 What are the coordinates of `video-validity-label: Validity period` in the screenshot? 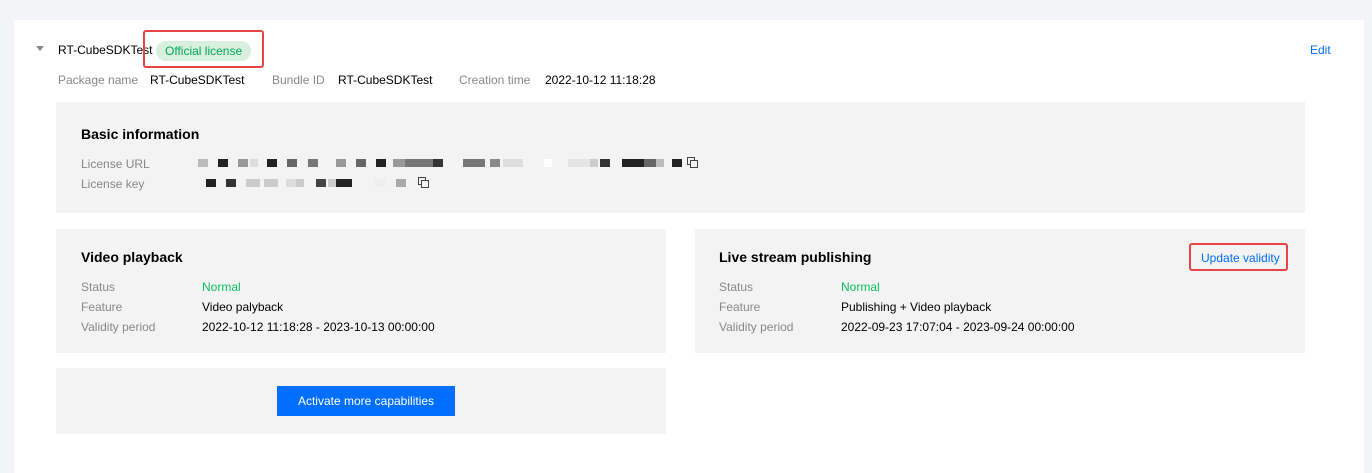 It's located at (118, 327).